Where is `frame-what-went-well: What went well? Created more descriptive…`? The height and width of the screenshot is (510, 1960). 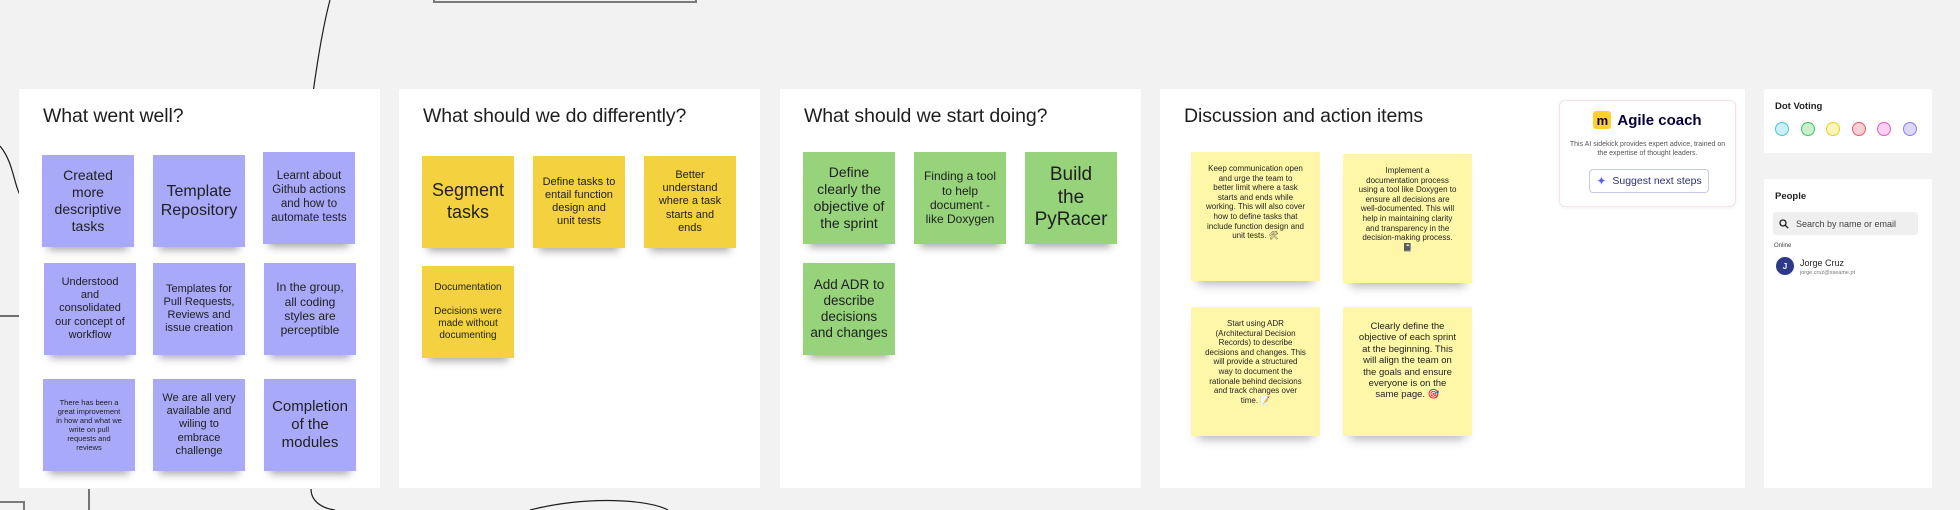 frame-what-went-well: What went well? Created more descriptive… is located at coordinates (199, 288).